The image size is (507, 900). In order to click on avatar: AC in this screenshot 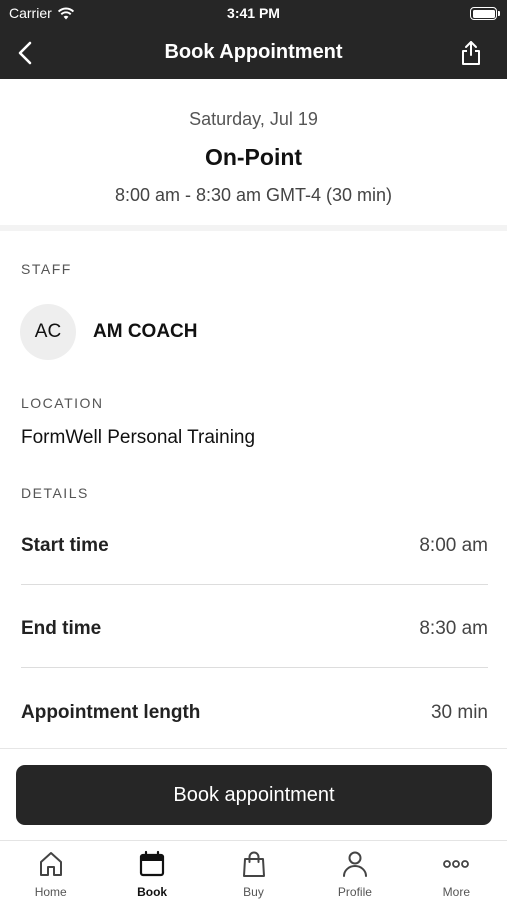, I will do `click(48, 332)`.